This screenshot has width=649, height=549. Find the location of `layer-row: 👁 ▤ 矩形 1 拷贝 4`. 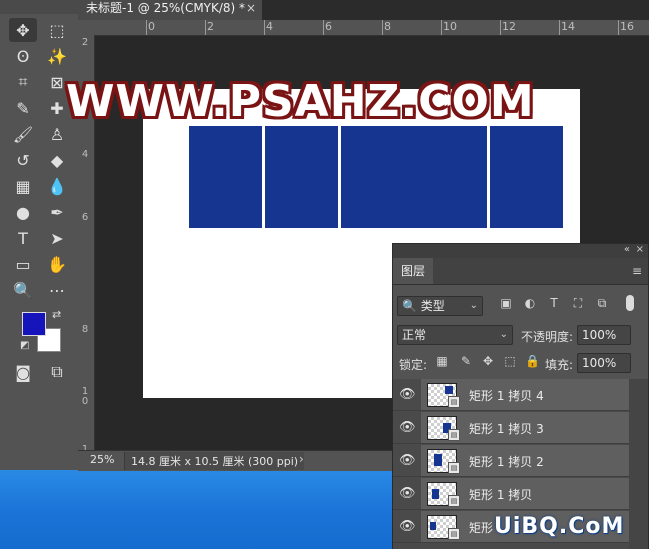

layer-row: 👁 ▤ 矩形 1 拷贝 4 is located at coordinates (520, 395).